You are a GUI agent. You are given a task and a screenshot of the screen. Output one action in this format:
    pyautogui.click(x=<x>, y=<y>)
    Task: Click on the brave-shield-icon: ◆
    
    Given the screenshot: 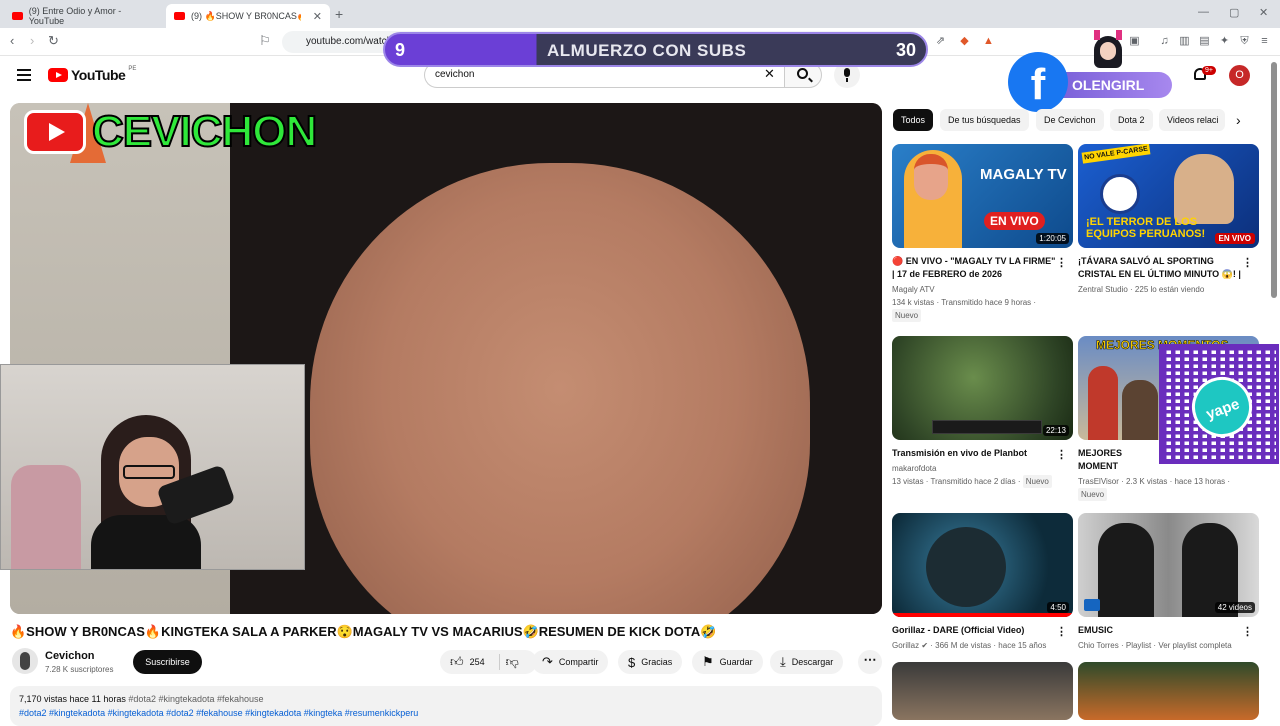 What is the action you would take?
    pyautogui.click(x=964, y=41)
    